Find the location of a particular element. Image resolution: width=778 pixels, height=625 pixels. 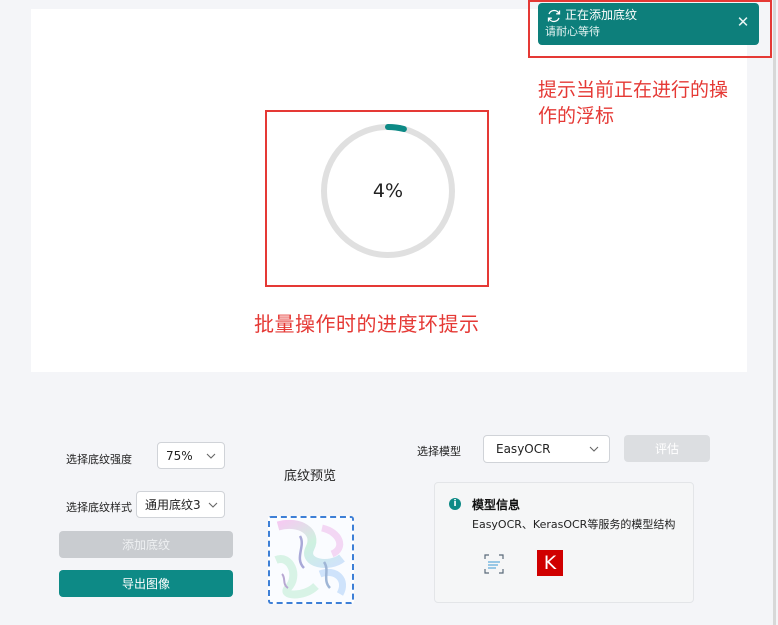

info-icon: i is located at coordinates (455, 504).